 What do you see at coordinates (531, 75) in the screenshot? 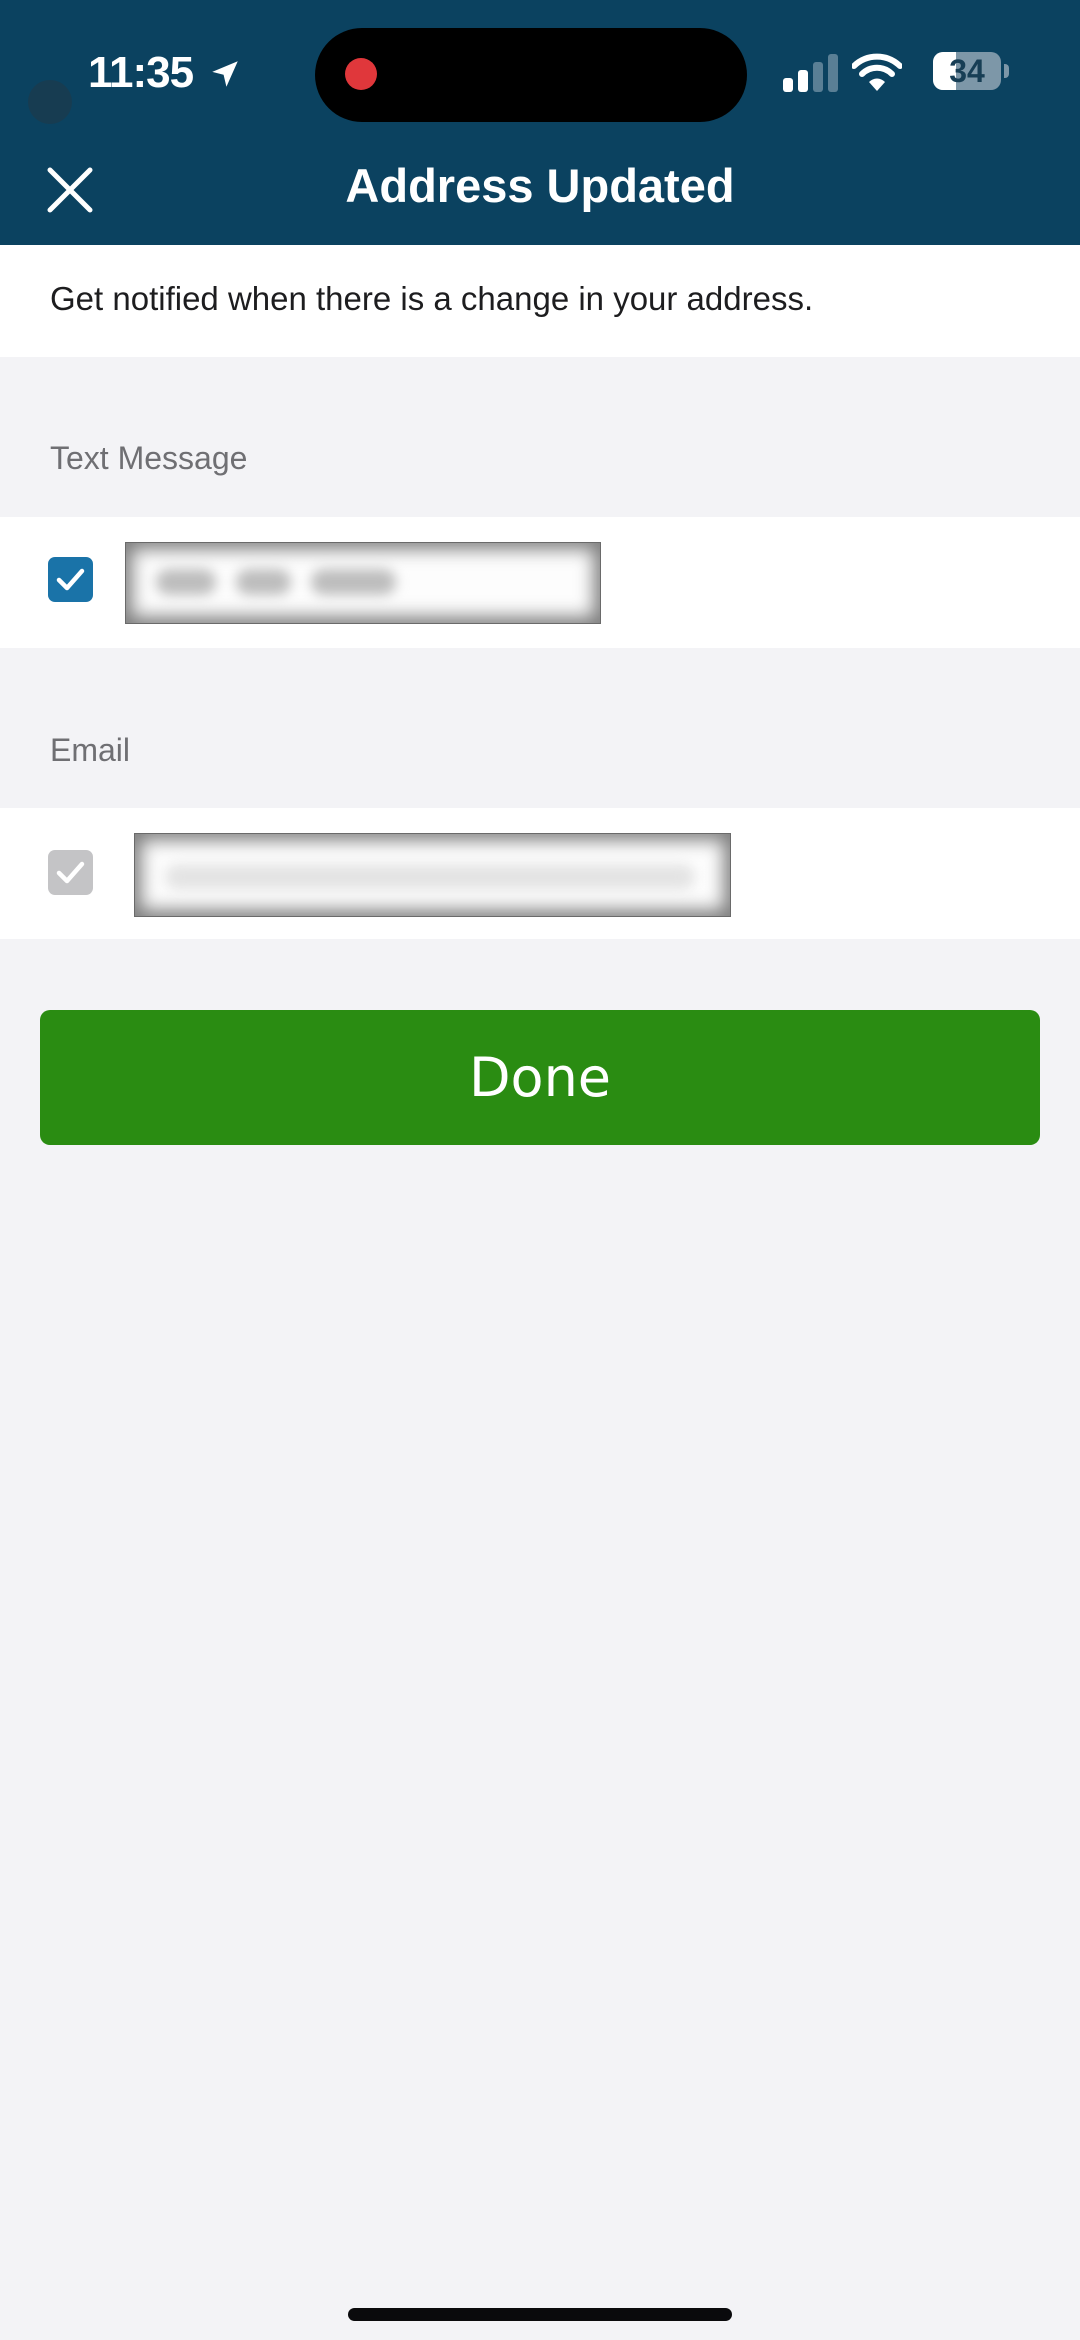
I see `dynamic-island` at bounding box center [531, 75].